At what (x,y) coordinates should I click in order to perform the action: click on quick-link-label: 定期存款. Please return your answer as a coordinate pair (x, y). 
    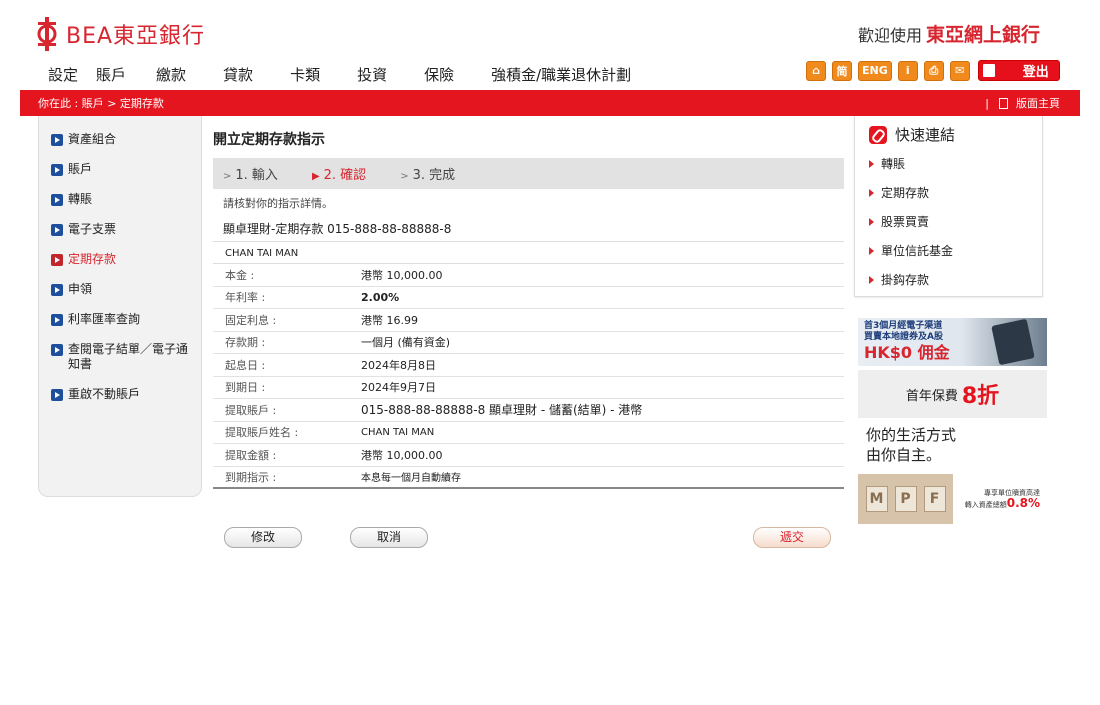
    Looking at the image, I should click on (905, 193).